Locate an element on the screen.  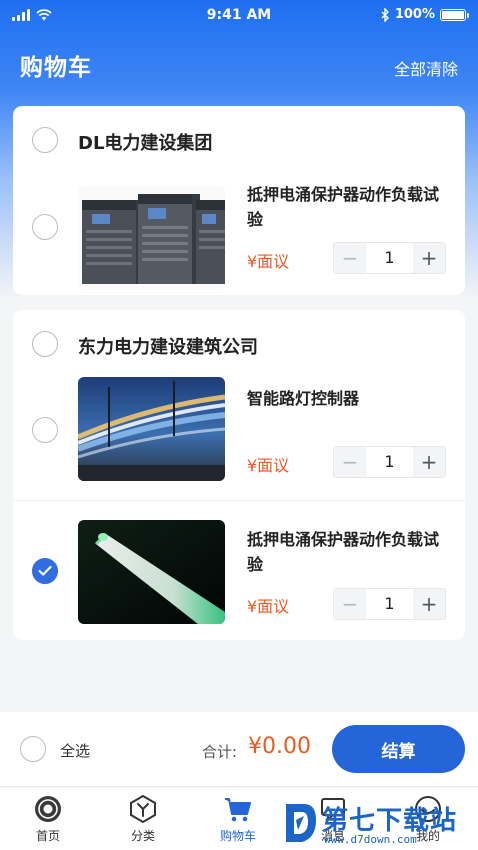
tab-cart: 购物车 is located at coordinates (238, 819).